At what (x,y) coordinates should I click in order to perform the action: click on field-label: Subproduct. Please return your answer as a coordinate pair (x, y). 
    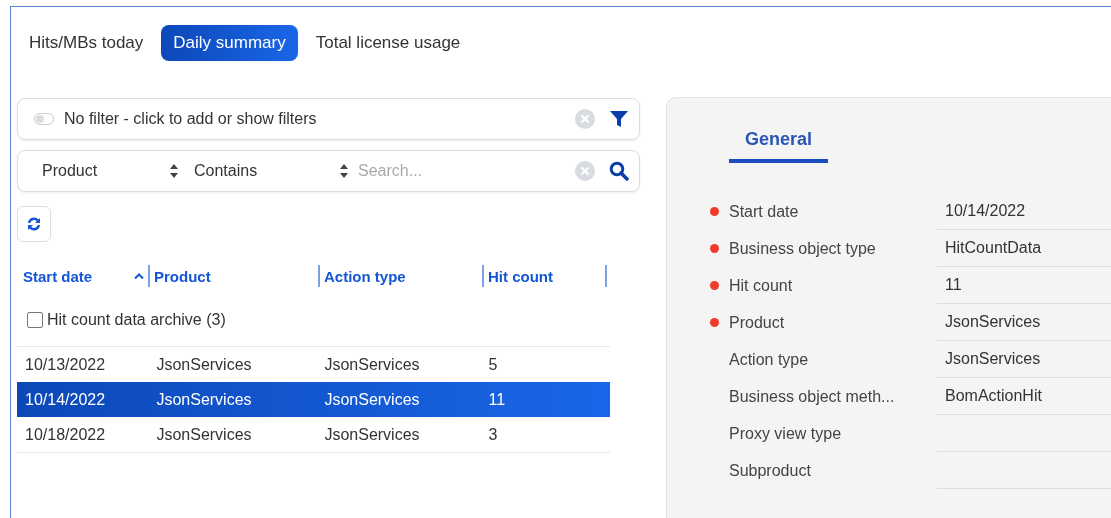
    Looking at the image, I should click on (770, 470).